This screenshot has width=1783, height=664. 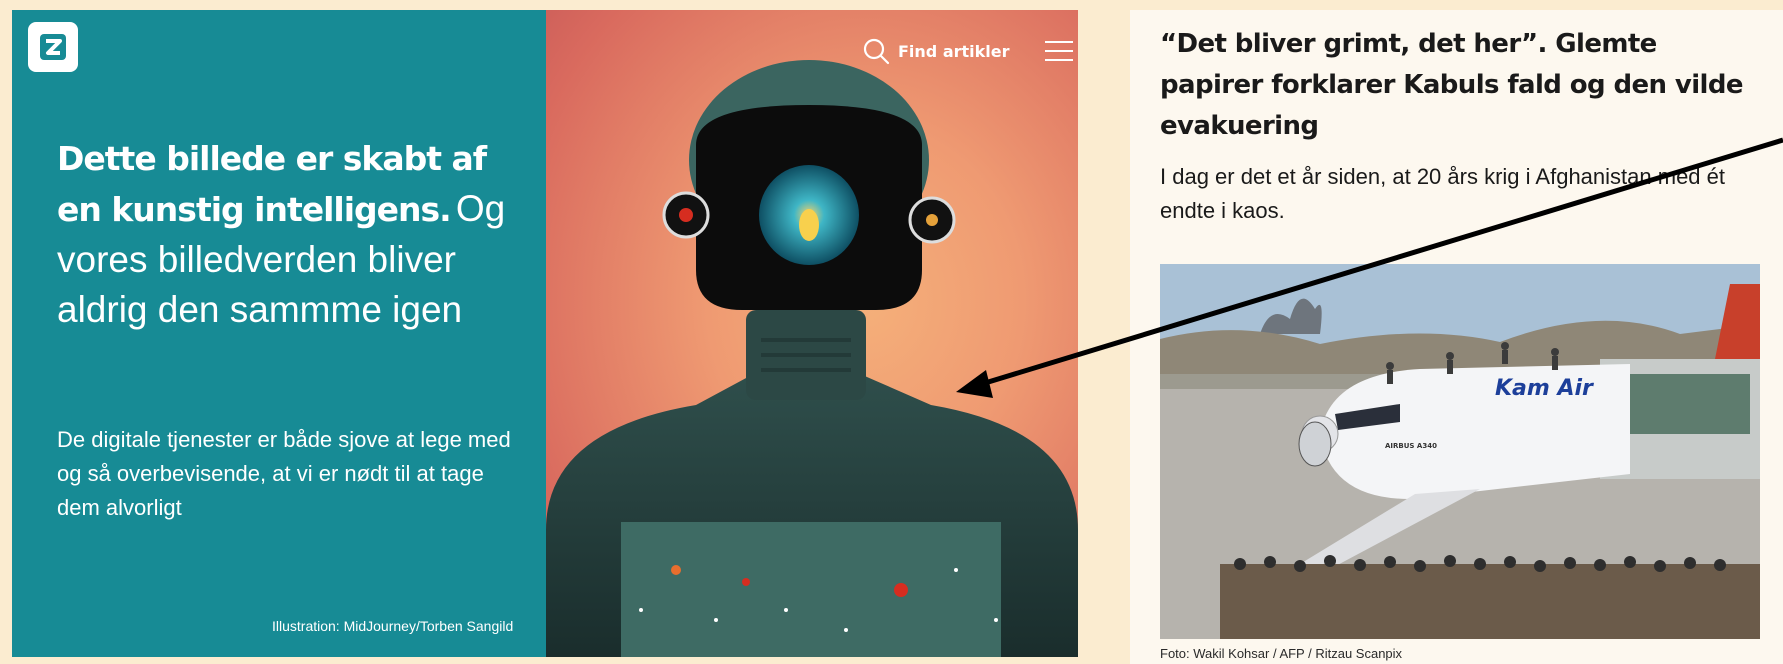 I want to click on photo-model-text: AIRBUS A340, so click(x=1411, y=446).